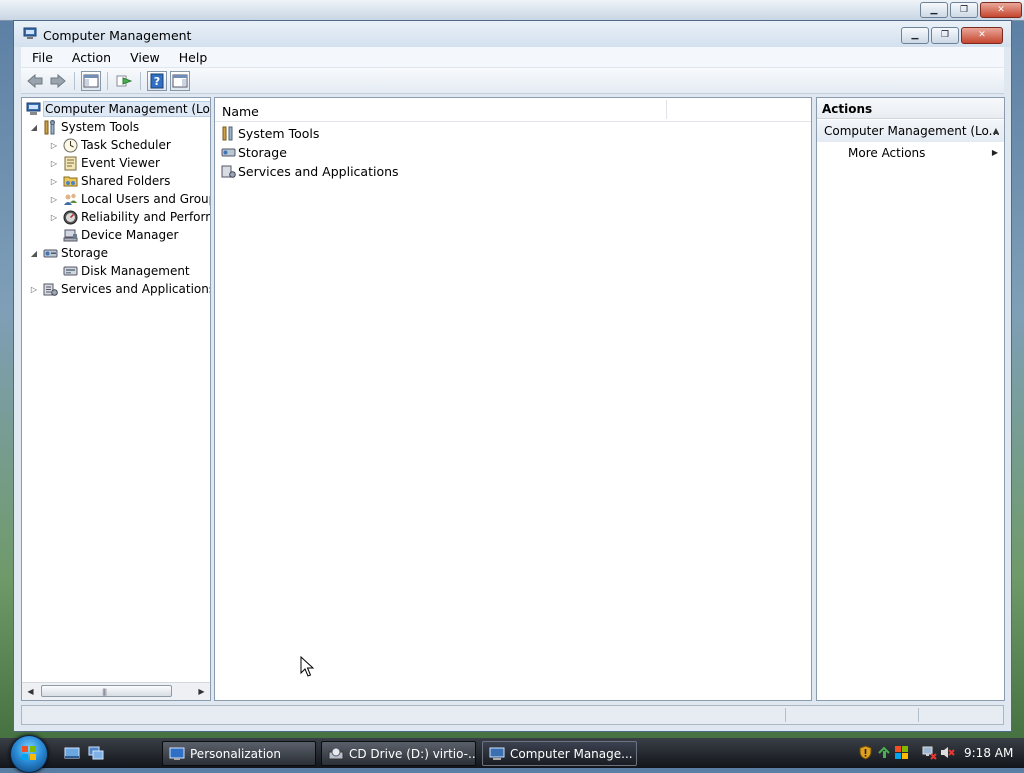 The height and width of the screenshot is (773, 1024). What do you see at coordinates (70, 181) in the screenshot?
I see `shared-folder-icon` at bounding box center [70, 181].